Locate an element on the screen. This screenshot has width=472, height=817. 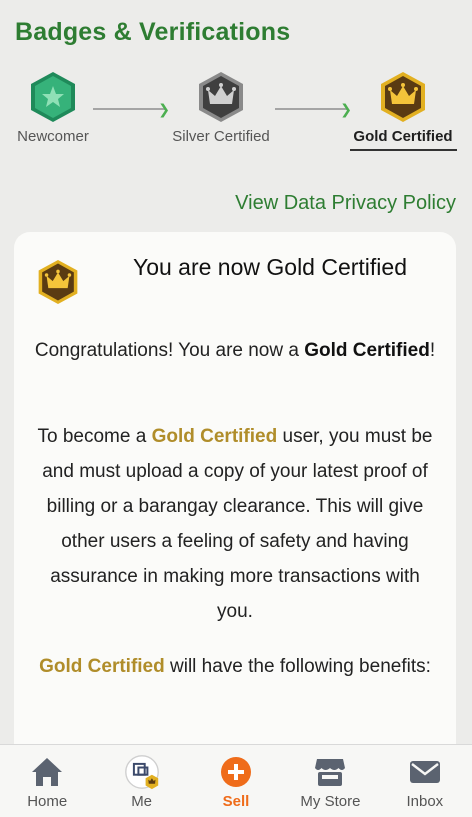
silver-badge-icon is located at coordinates (221, 97).